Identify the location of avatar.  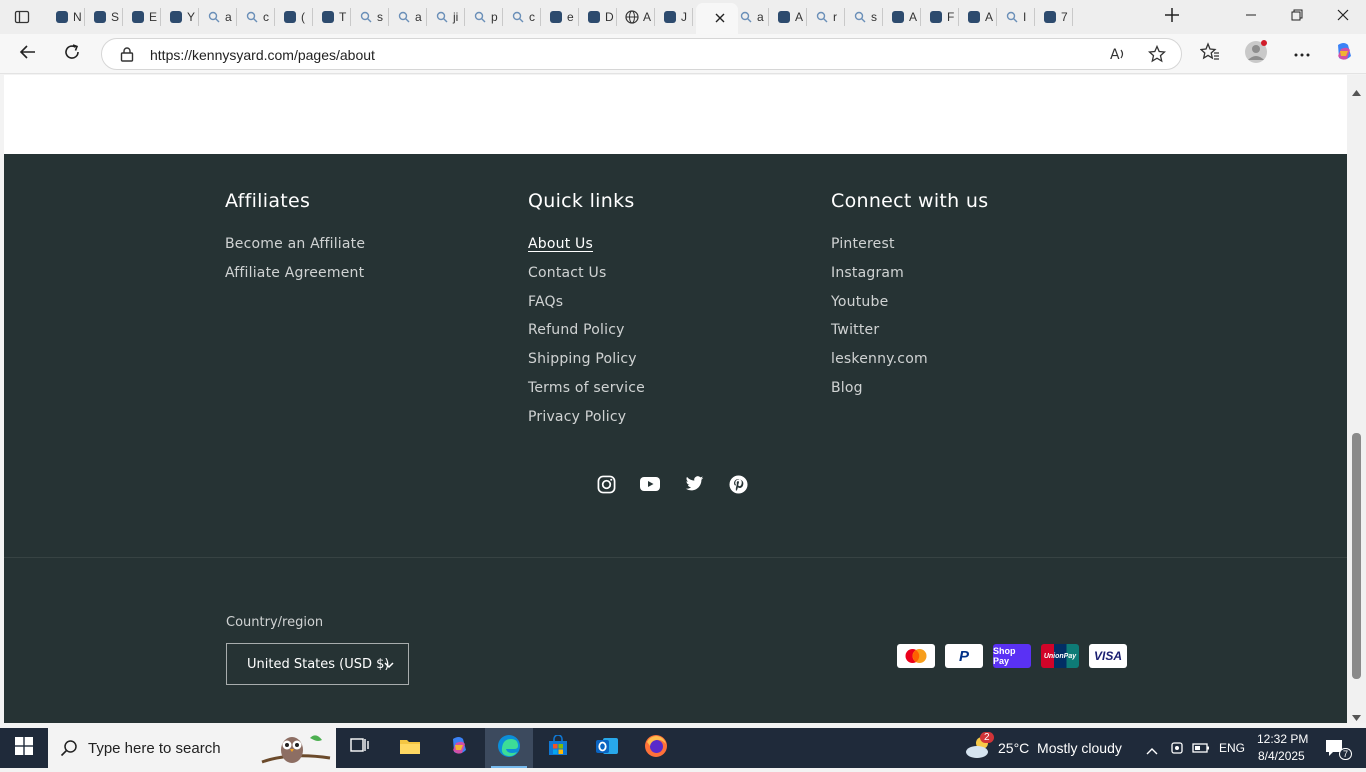
(1256, 54).